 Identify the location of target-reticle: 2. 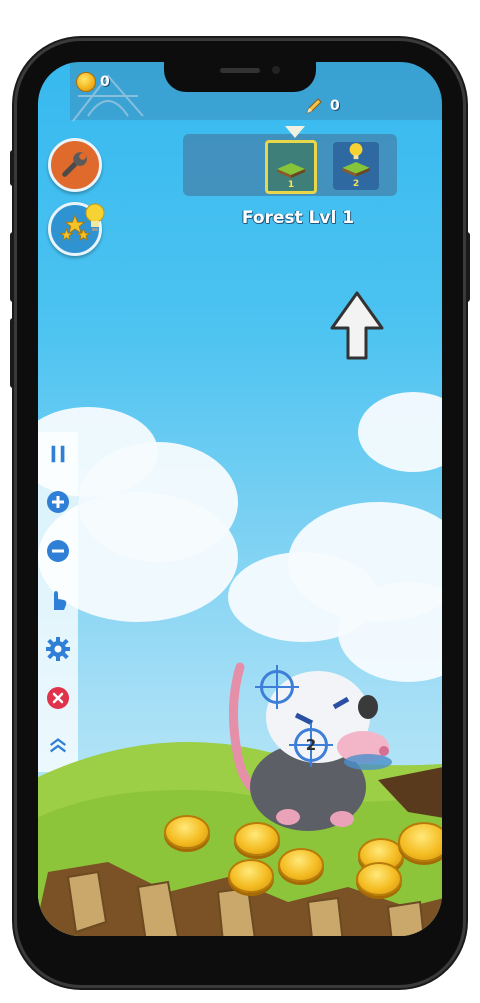
(311, 745).